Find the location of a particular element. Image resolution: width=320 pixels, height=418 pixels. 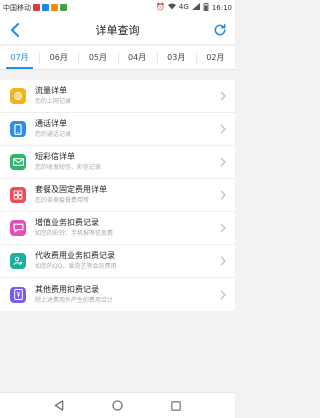

tab-month-07: 07月 is located at coordinates (19, 57).